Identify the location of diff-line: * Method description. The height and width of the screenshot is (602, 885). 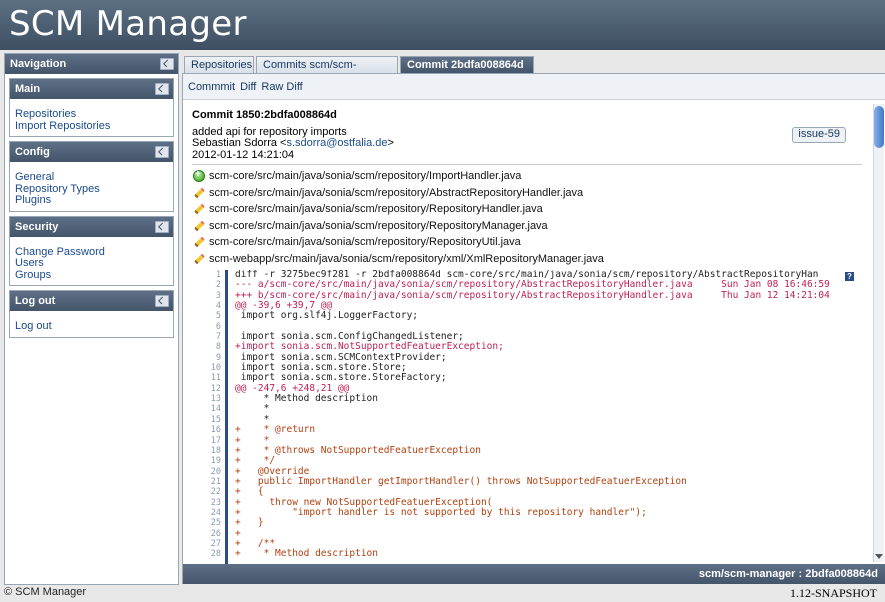
(306, 399).